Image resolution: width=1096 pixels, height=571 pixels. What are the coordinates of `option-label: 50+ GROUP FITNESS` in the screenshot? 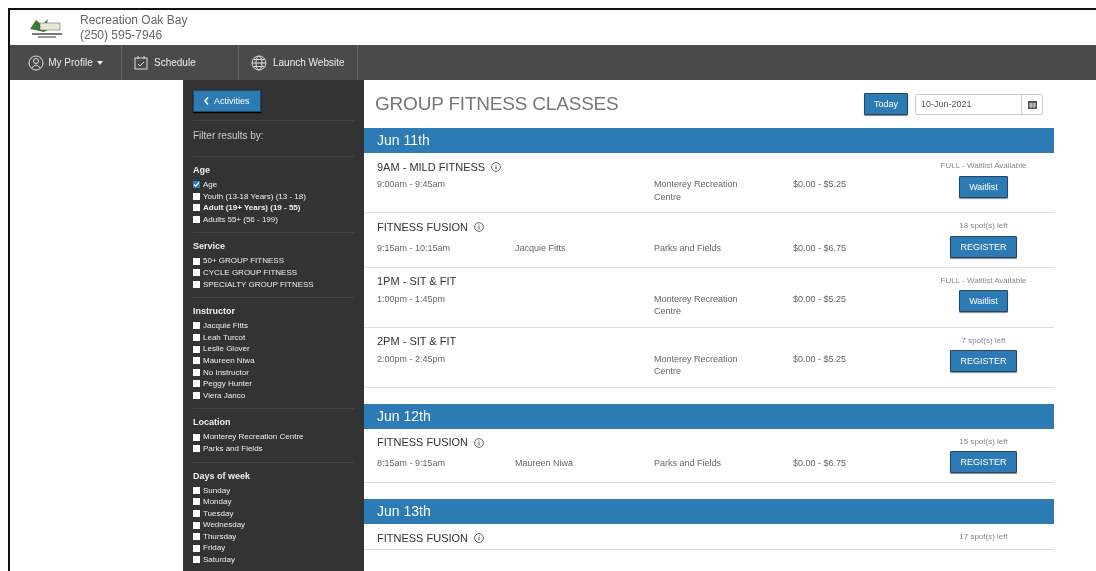 It's located at (243, 261).